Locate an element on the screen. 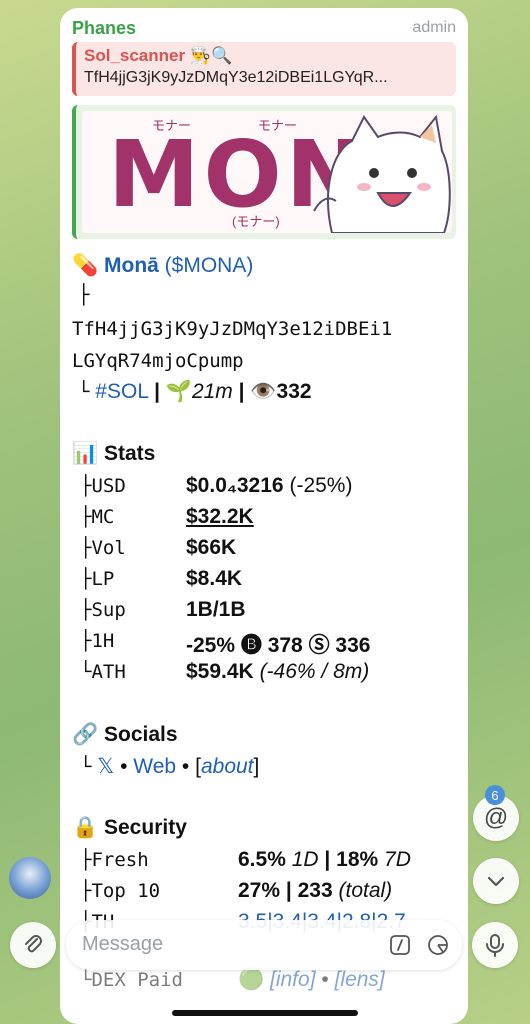 Image resolution: width=530 pixels, height=1024 pixels. stat-value-group: $59.4K (-46% / 8m) is located at coordinates (277, 672).